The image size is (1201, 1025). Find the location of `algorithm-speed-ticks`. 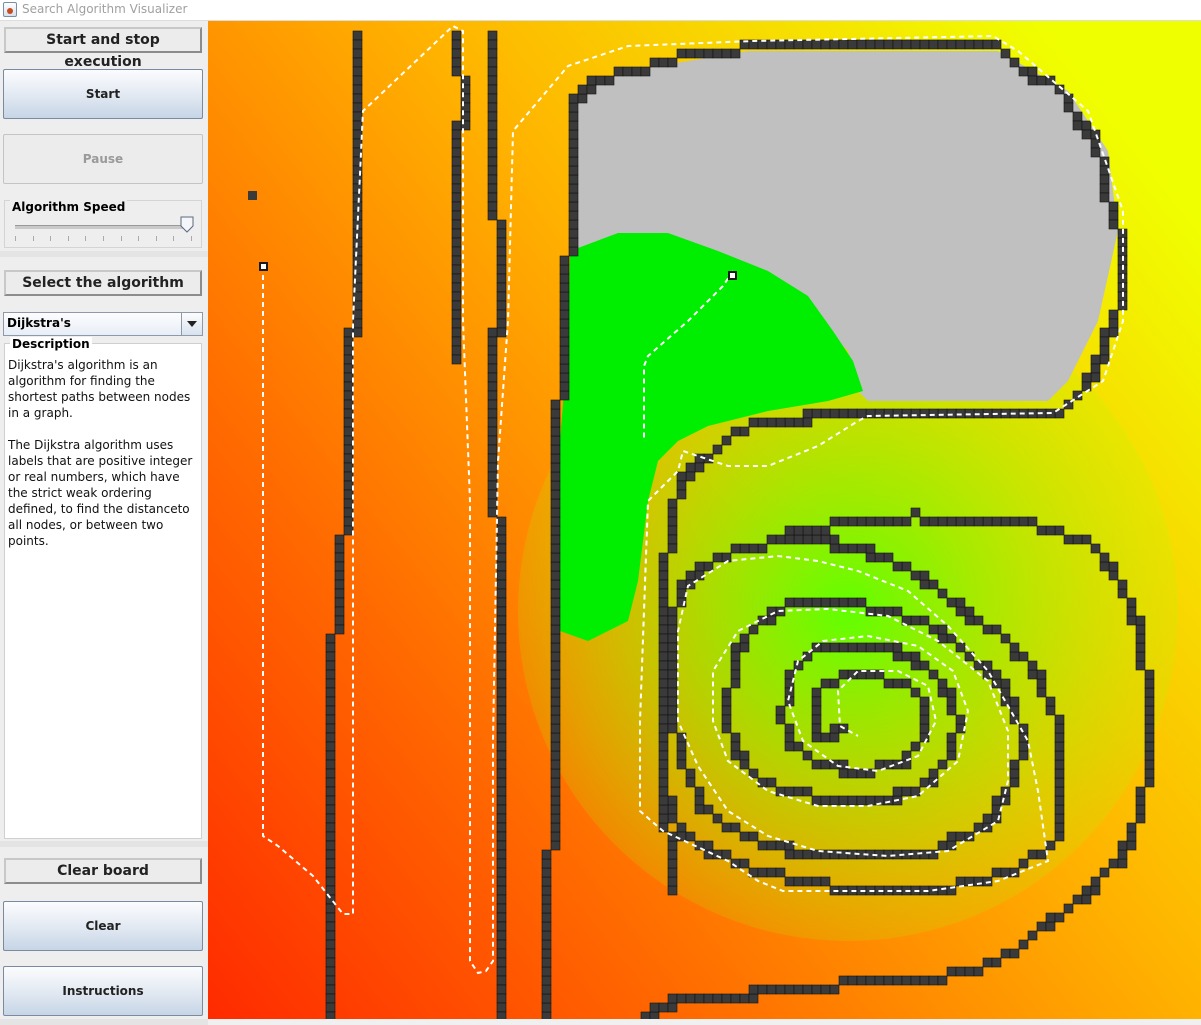

algorithm-speed-ticks is located at coordinates (104, 239).